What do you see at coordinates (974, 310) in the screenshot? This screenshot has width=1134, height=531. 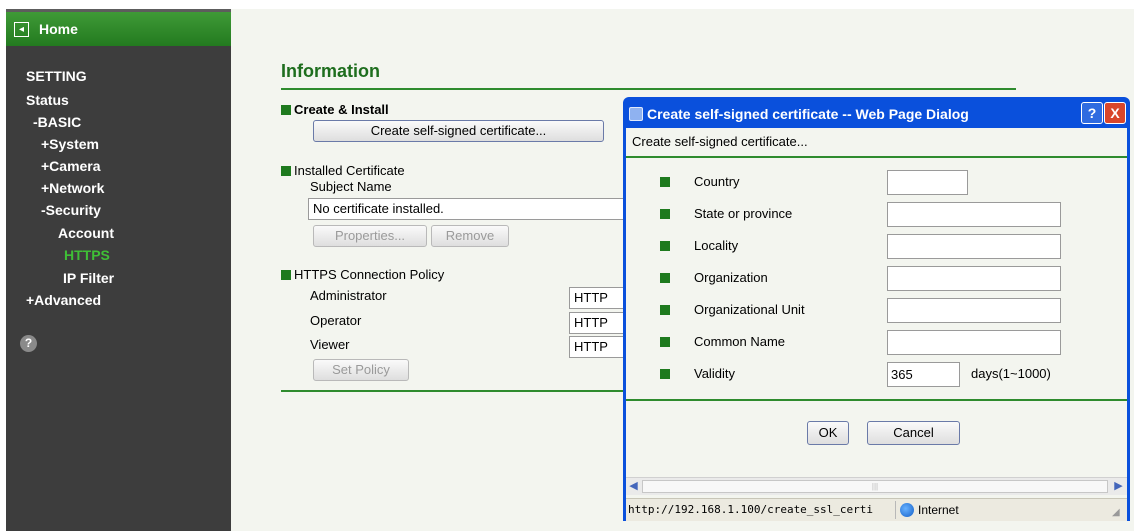 I see `org-unit-input` at bounding box center [974, 310].